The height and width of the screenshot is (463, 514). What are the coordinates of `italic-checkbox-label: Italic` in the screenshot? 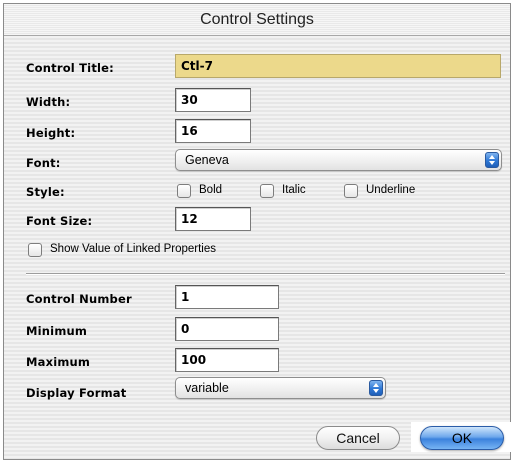 It's located at (294, 190).